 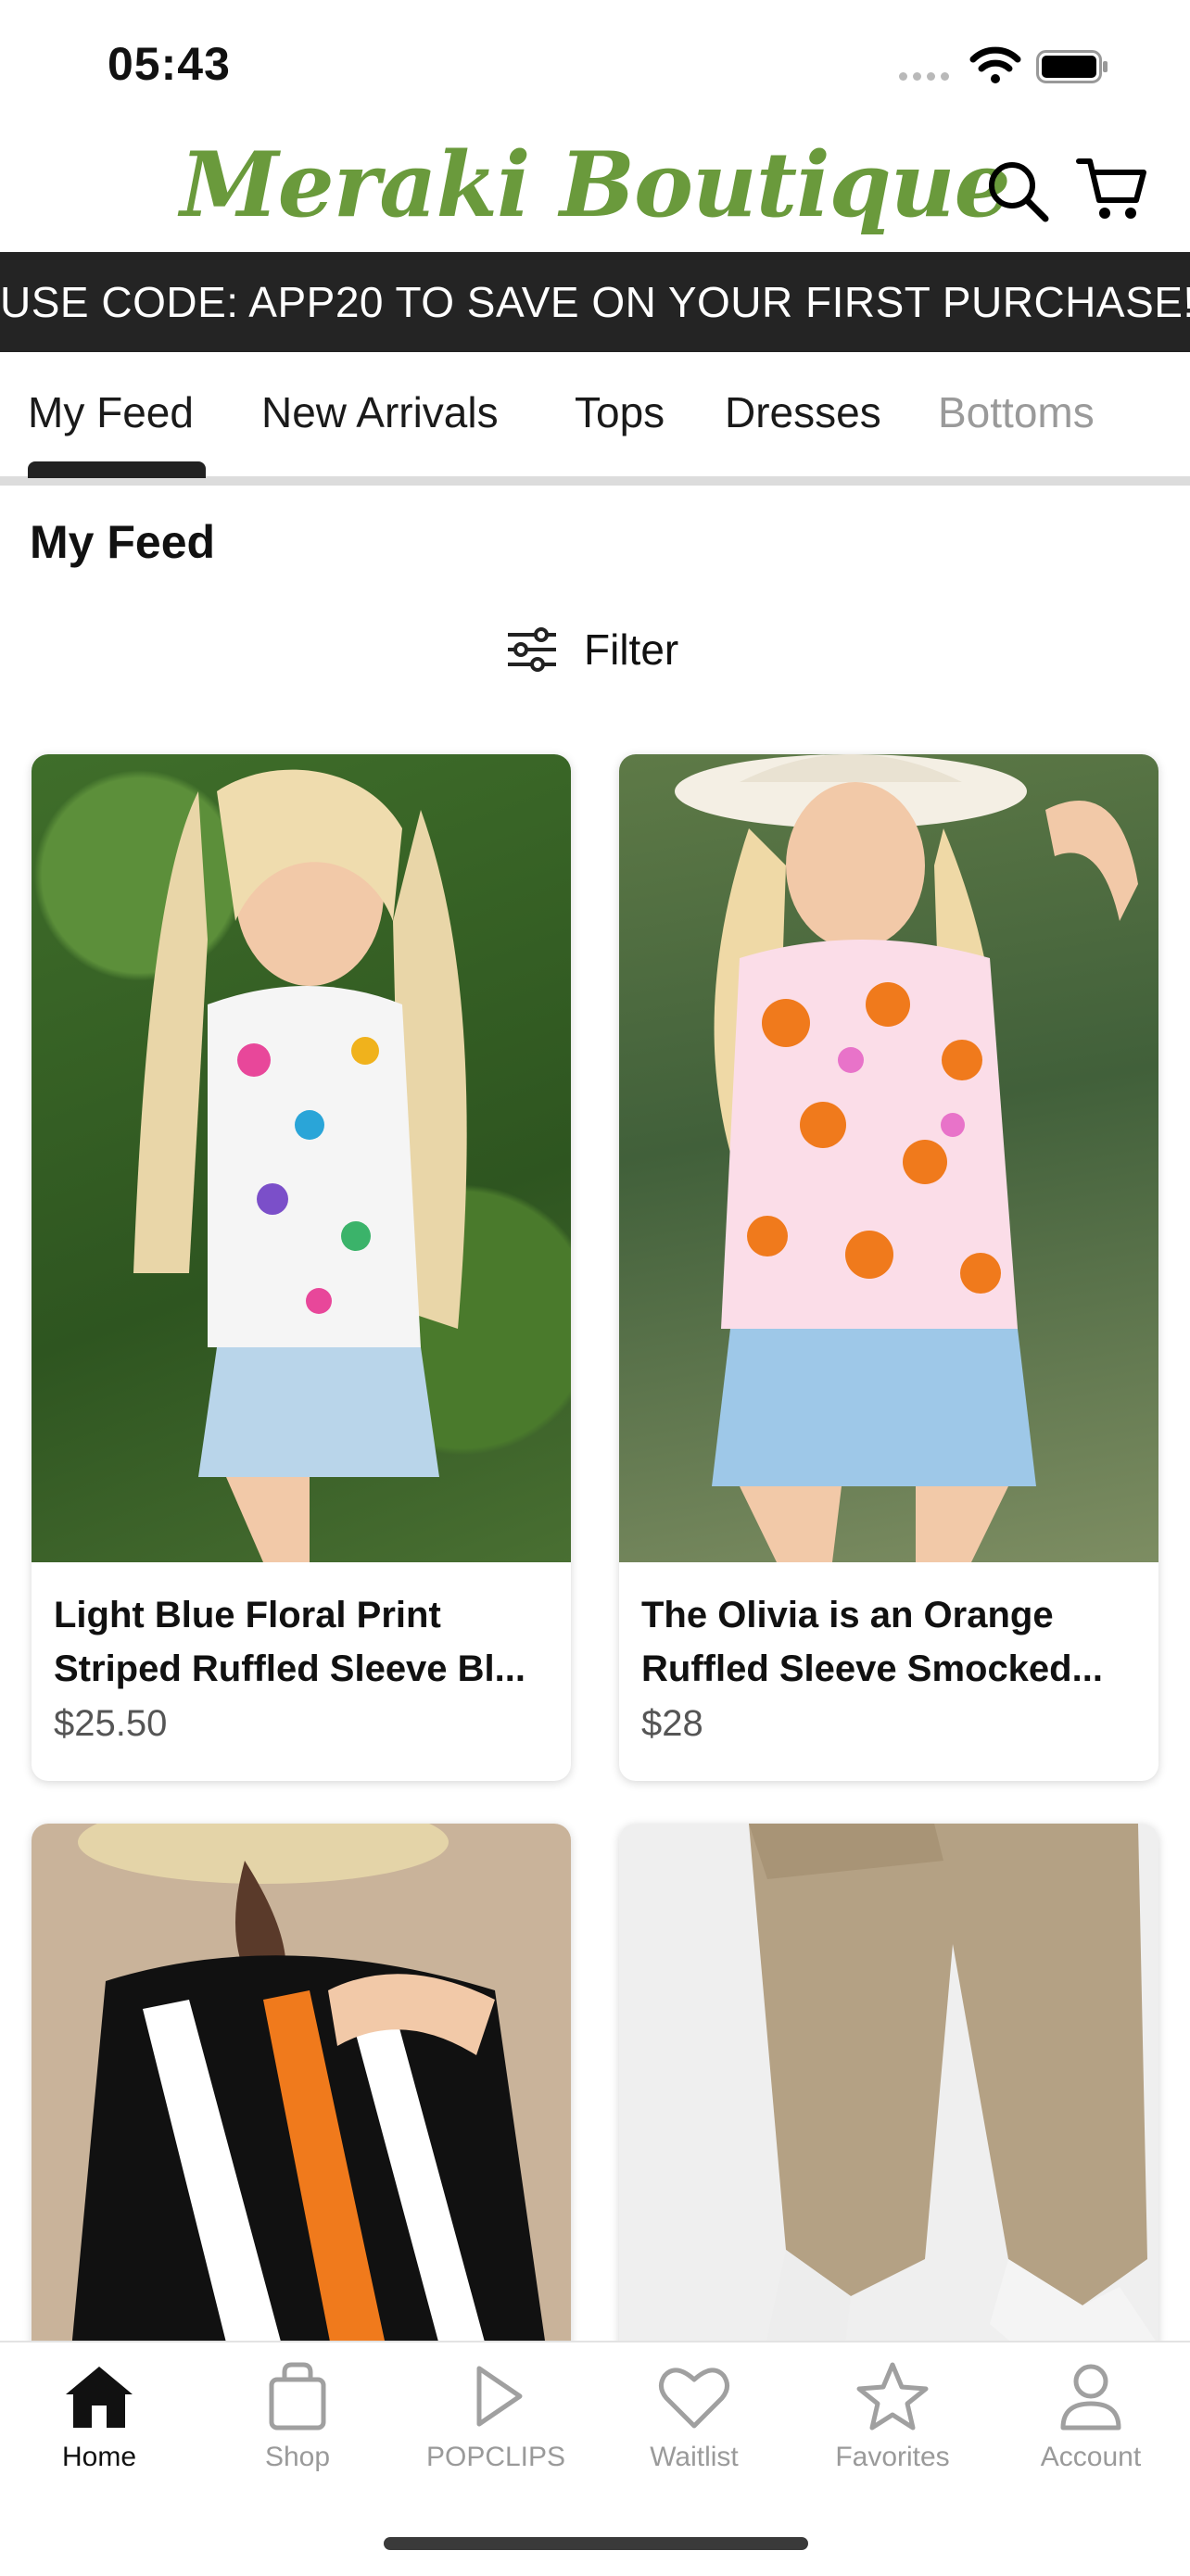 I want to click on person-icon, so click(x=1090, y=2398).